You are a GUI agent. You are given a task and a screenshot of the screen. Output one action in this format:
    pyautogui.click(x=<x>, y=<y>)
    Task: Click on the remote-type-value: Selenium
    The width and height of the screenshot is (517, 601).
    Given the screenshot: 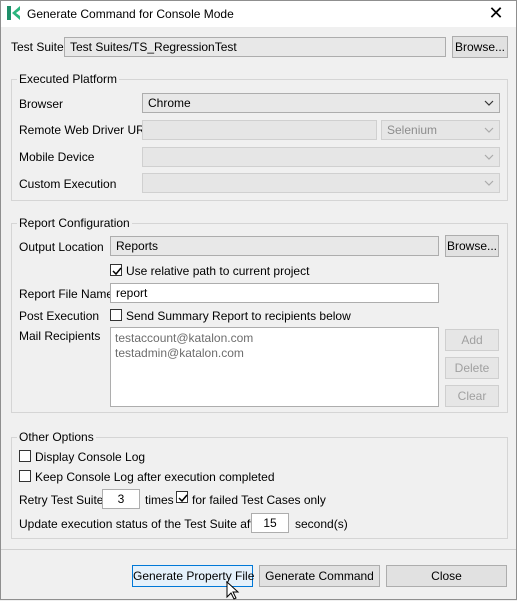 What is the action you would take?
    pyautogui.click(x=412, y=130)
    